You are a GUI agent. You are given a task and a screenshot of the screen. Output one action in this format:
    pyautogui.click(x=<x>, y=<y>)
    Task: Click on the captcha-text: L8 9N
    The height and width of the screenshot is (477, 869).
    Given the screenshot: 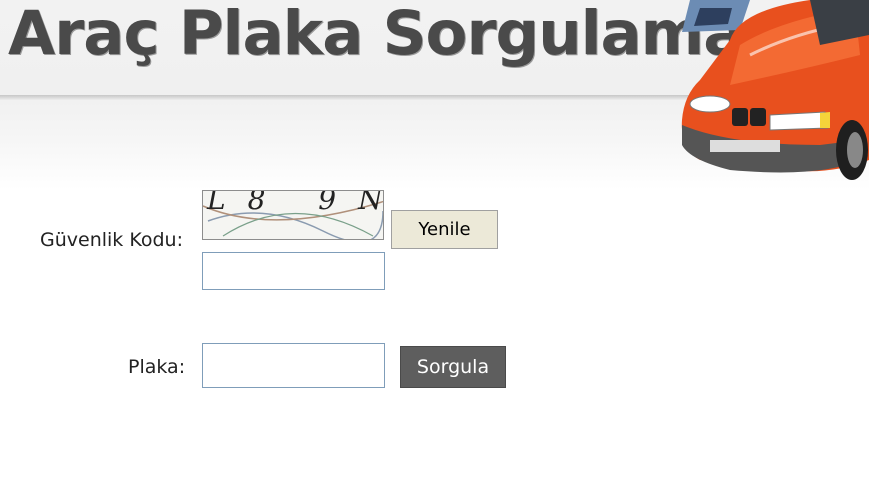 What is the action you would take?
    pyautogui.click(x=295, y=203)
    